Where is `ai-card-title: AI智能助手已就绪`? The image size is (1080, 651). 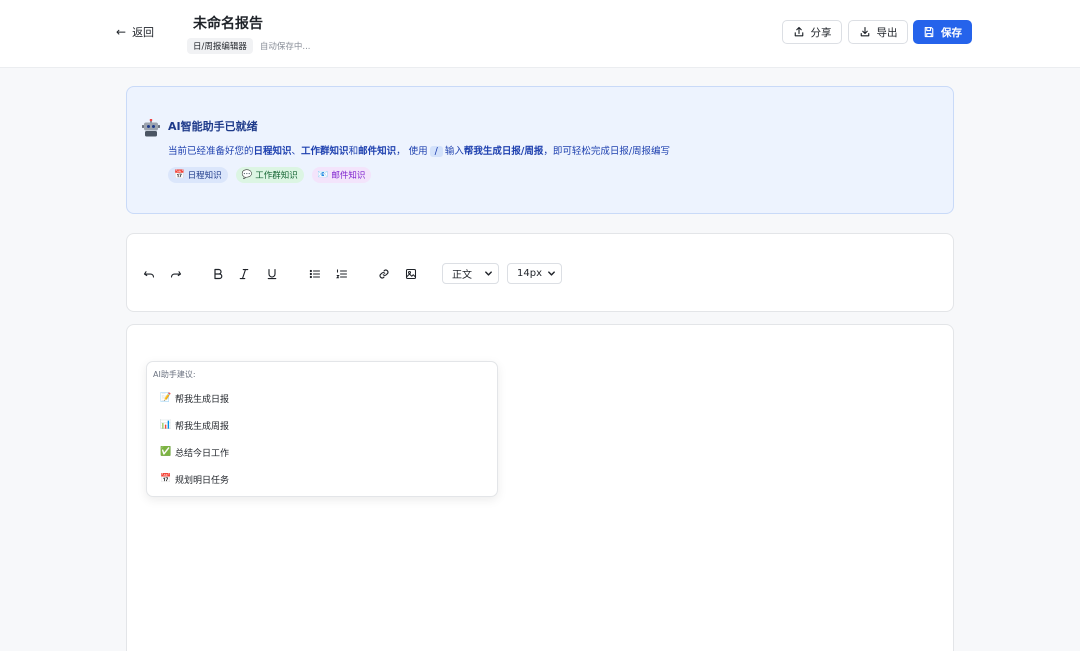
ai-card-title: AI智能助手已就绪 is located at coordinates (213, 126).